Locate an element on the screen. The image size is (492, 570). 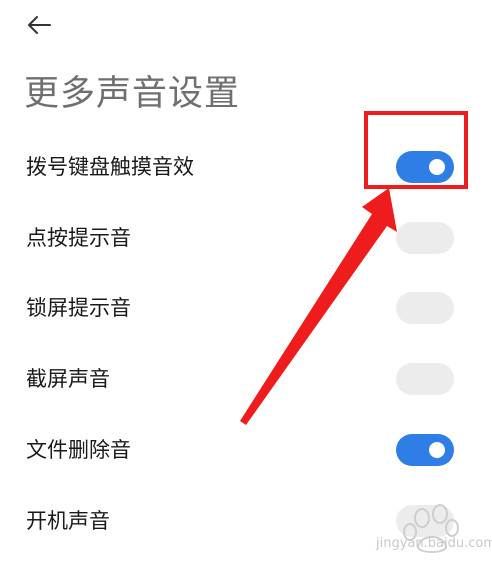
back-button is located at coordinates (39, 25).